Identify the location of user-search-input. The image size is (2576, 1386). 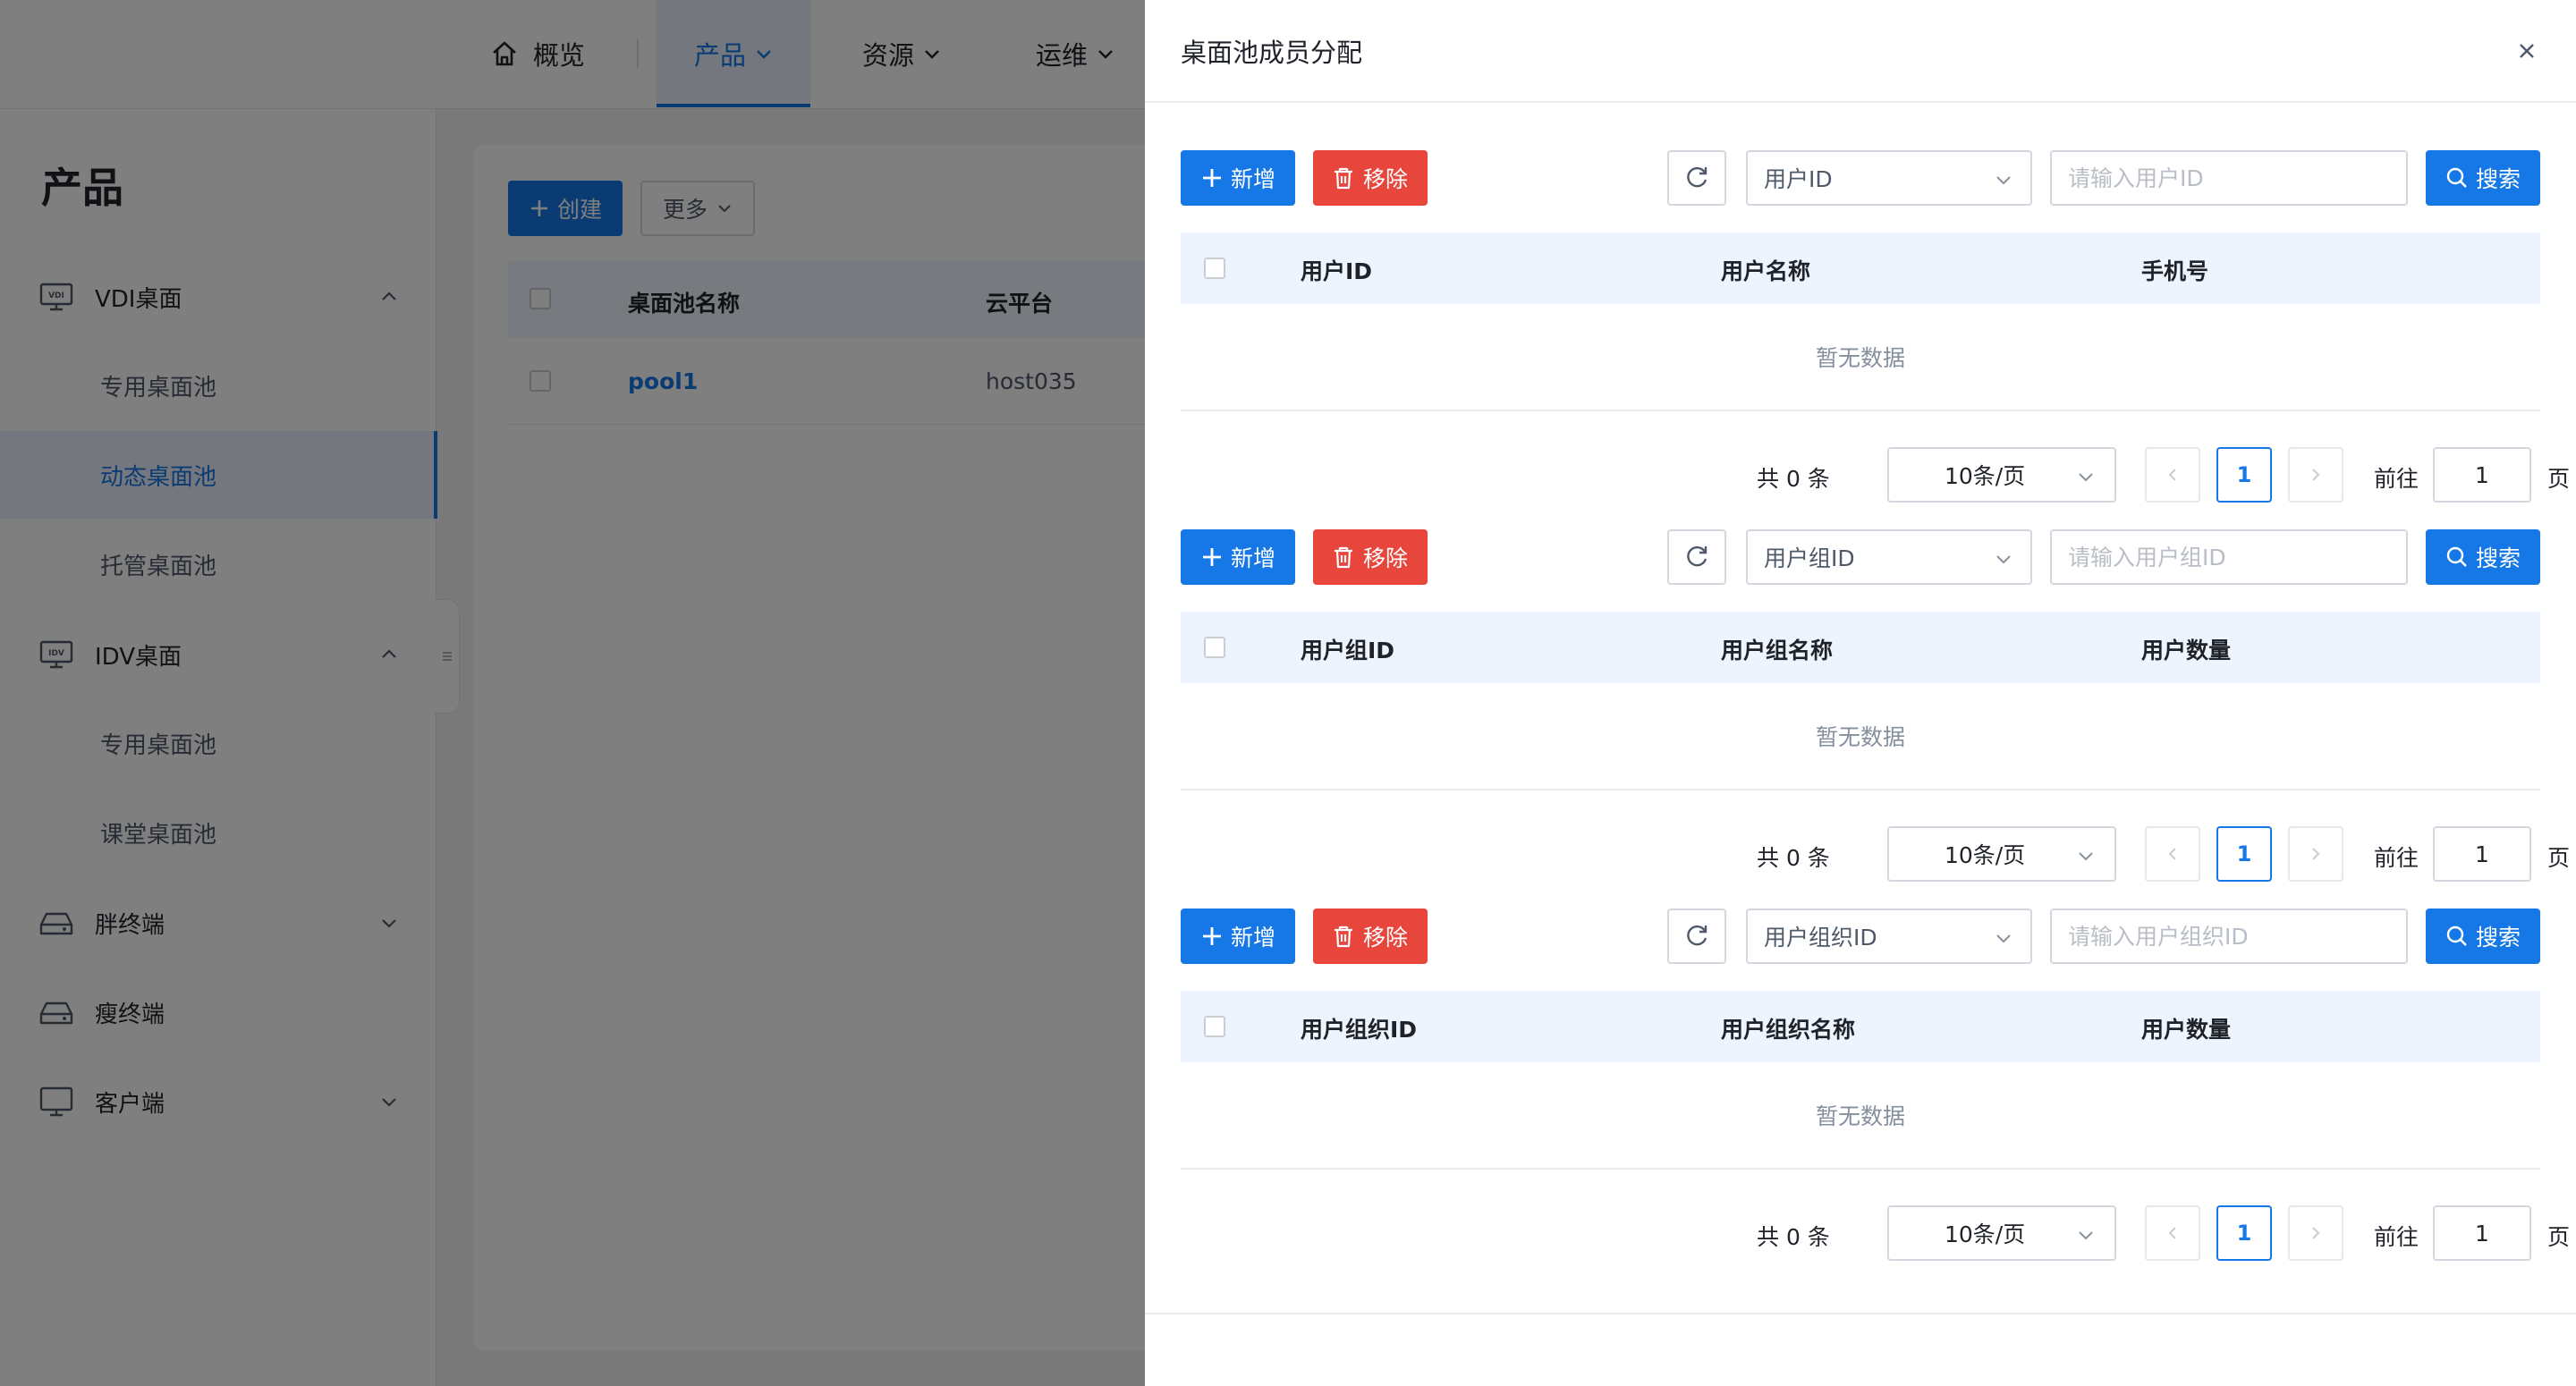
(2229, 178).